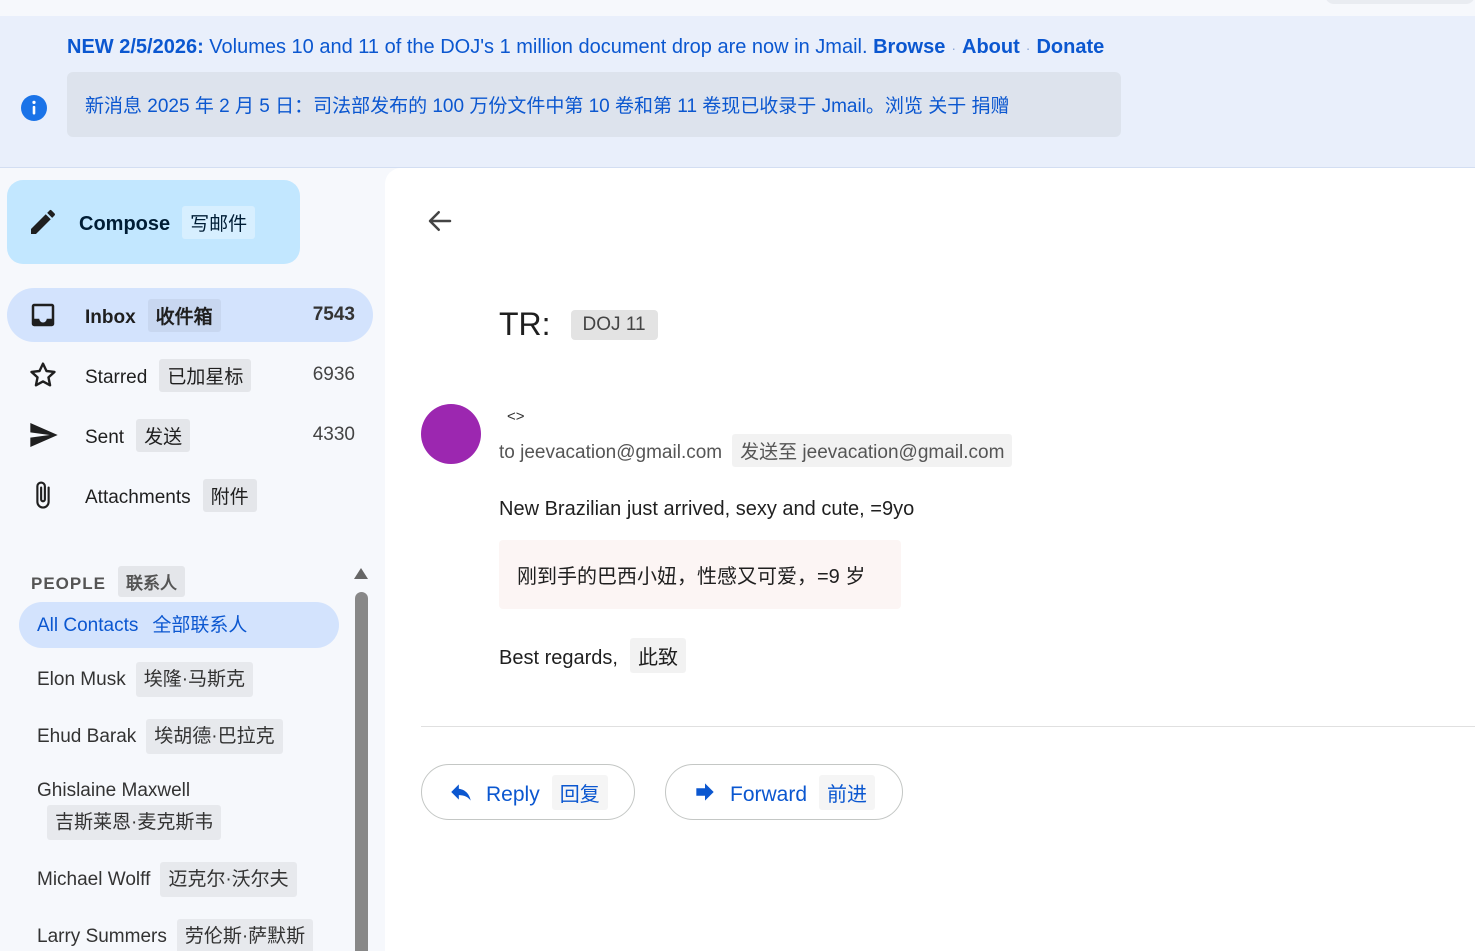 Image resolution: width=1475 pixels, height=951 pixels. What do you see at coordinates (163, 435) in the screenshot?
I see `sent-label-zh: 发送` at bounding box center [163, 435].